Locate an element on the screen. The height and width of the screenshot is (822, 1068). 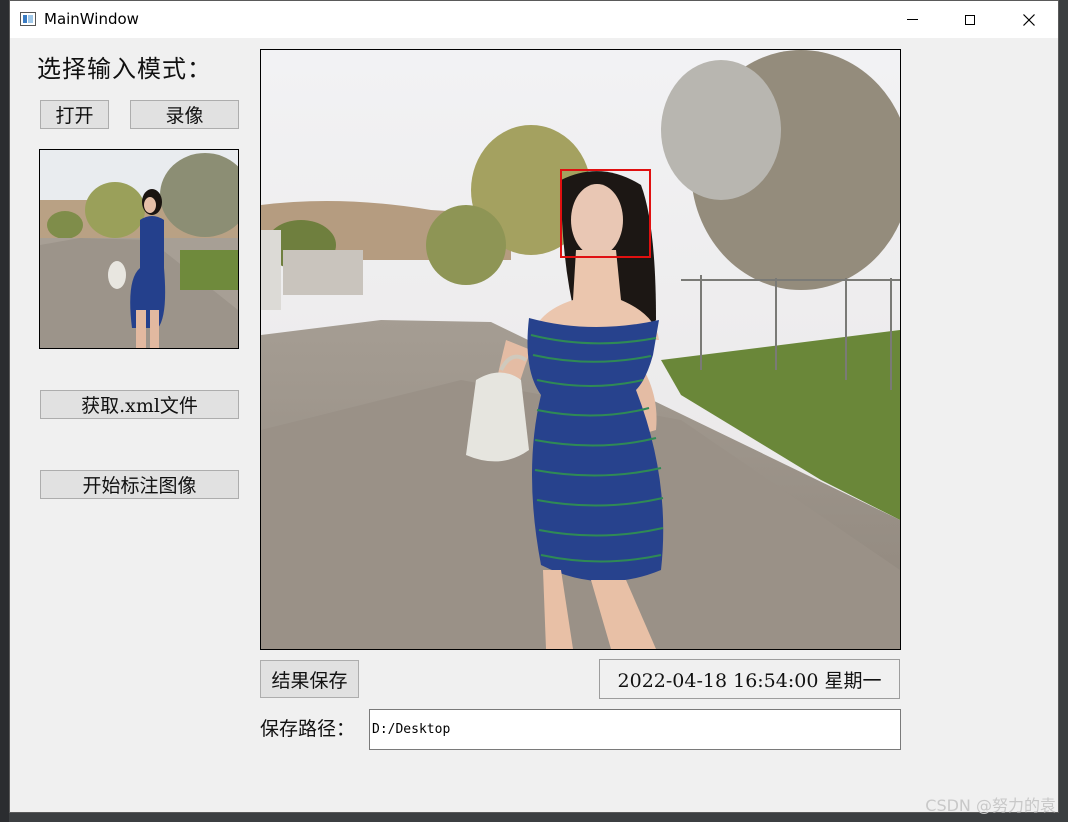
save-results-button: 结果保存 is located at coordinates (309, 679).